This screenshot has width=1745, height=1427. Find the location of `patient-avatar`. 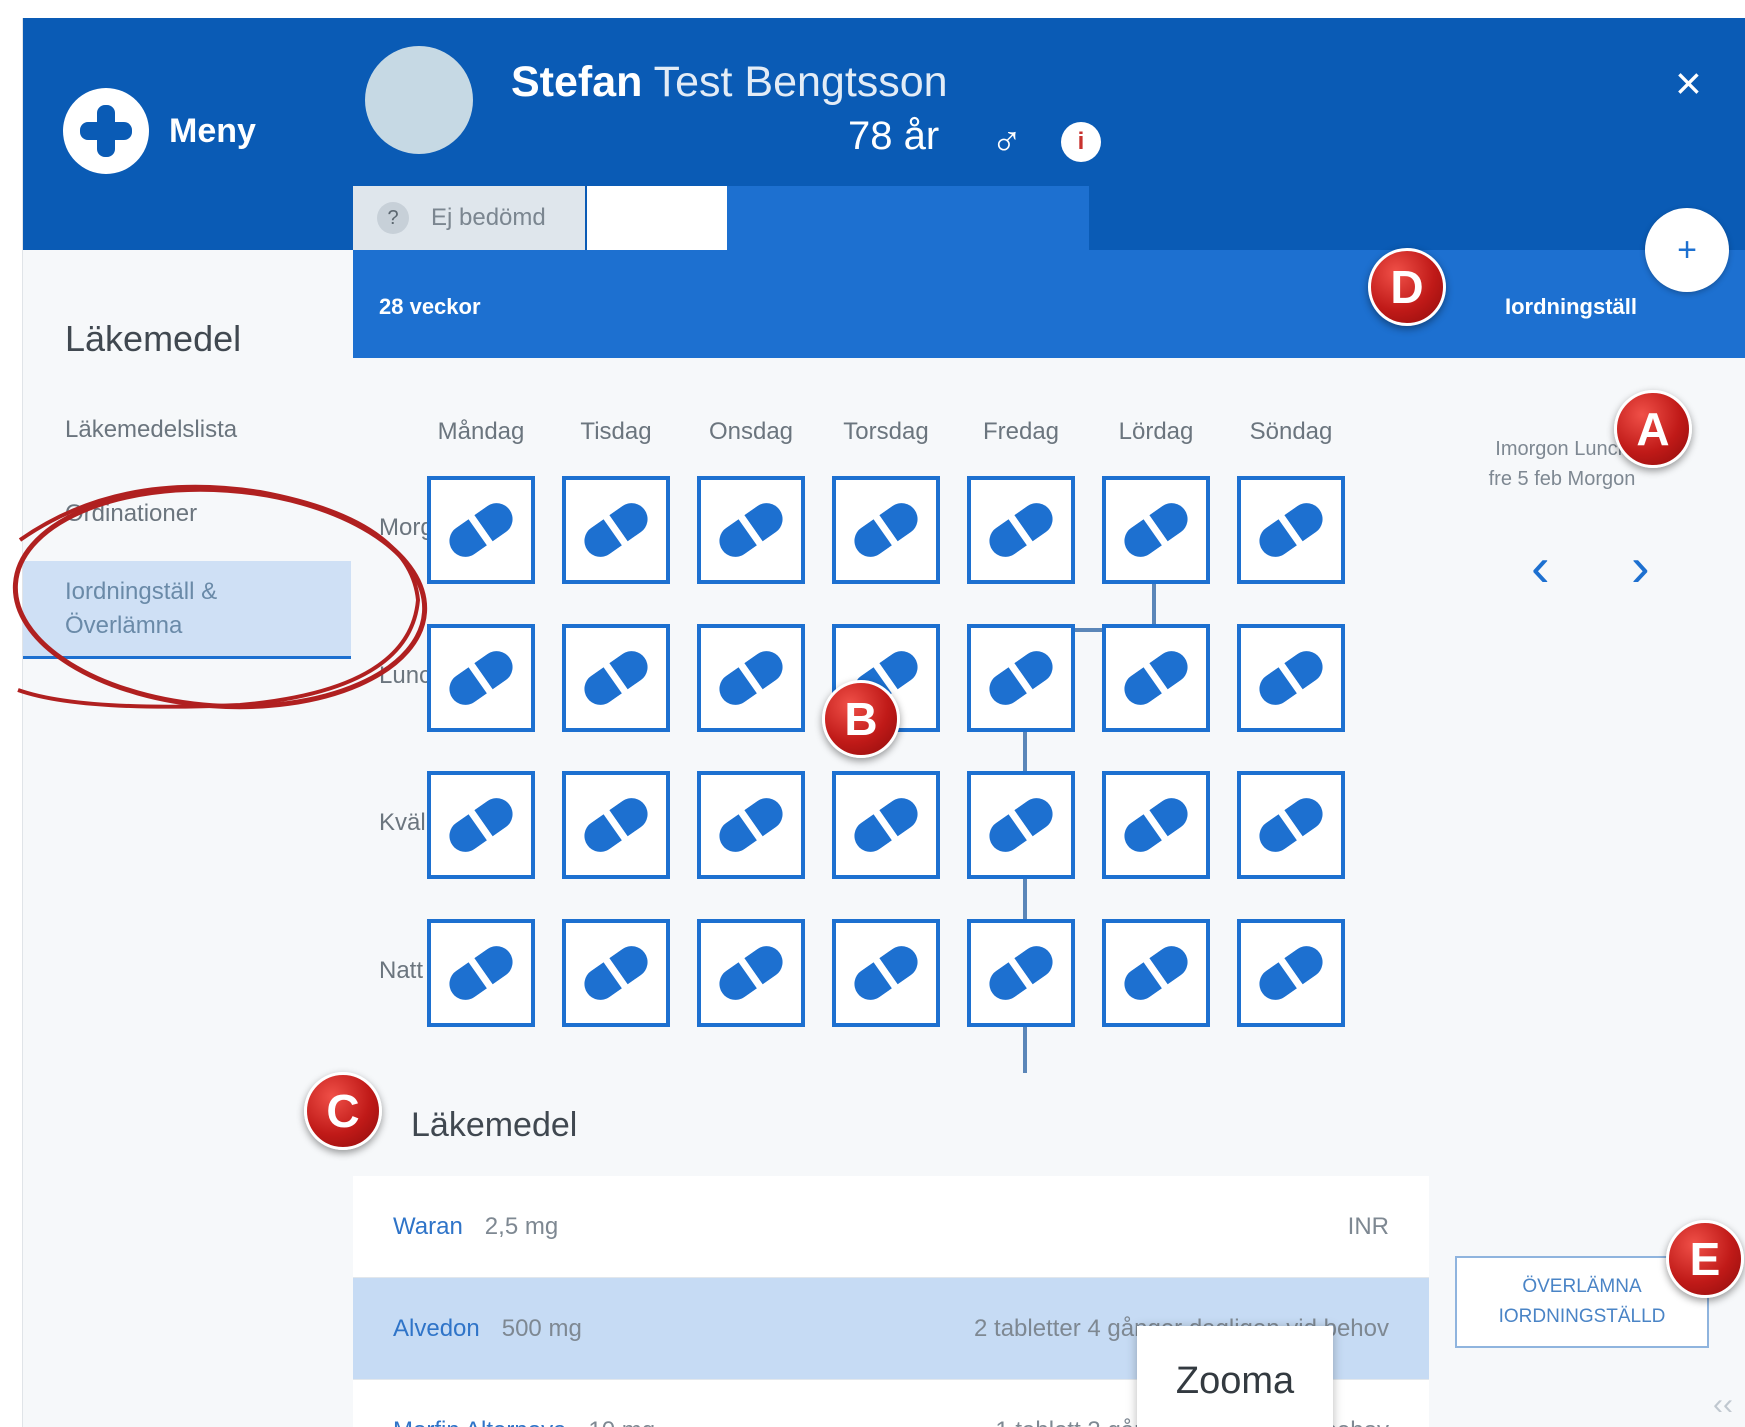

patient-avatar is located at coordinates (419, 100).